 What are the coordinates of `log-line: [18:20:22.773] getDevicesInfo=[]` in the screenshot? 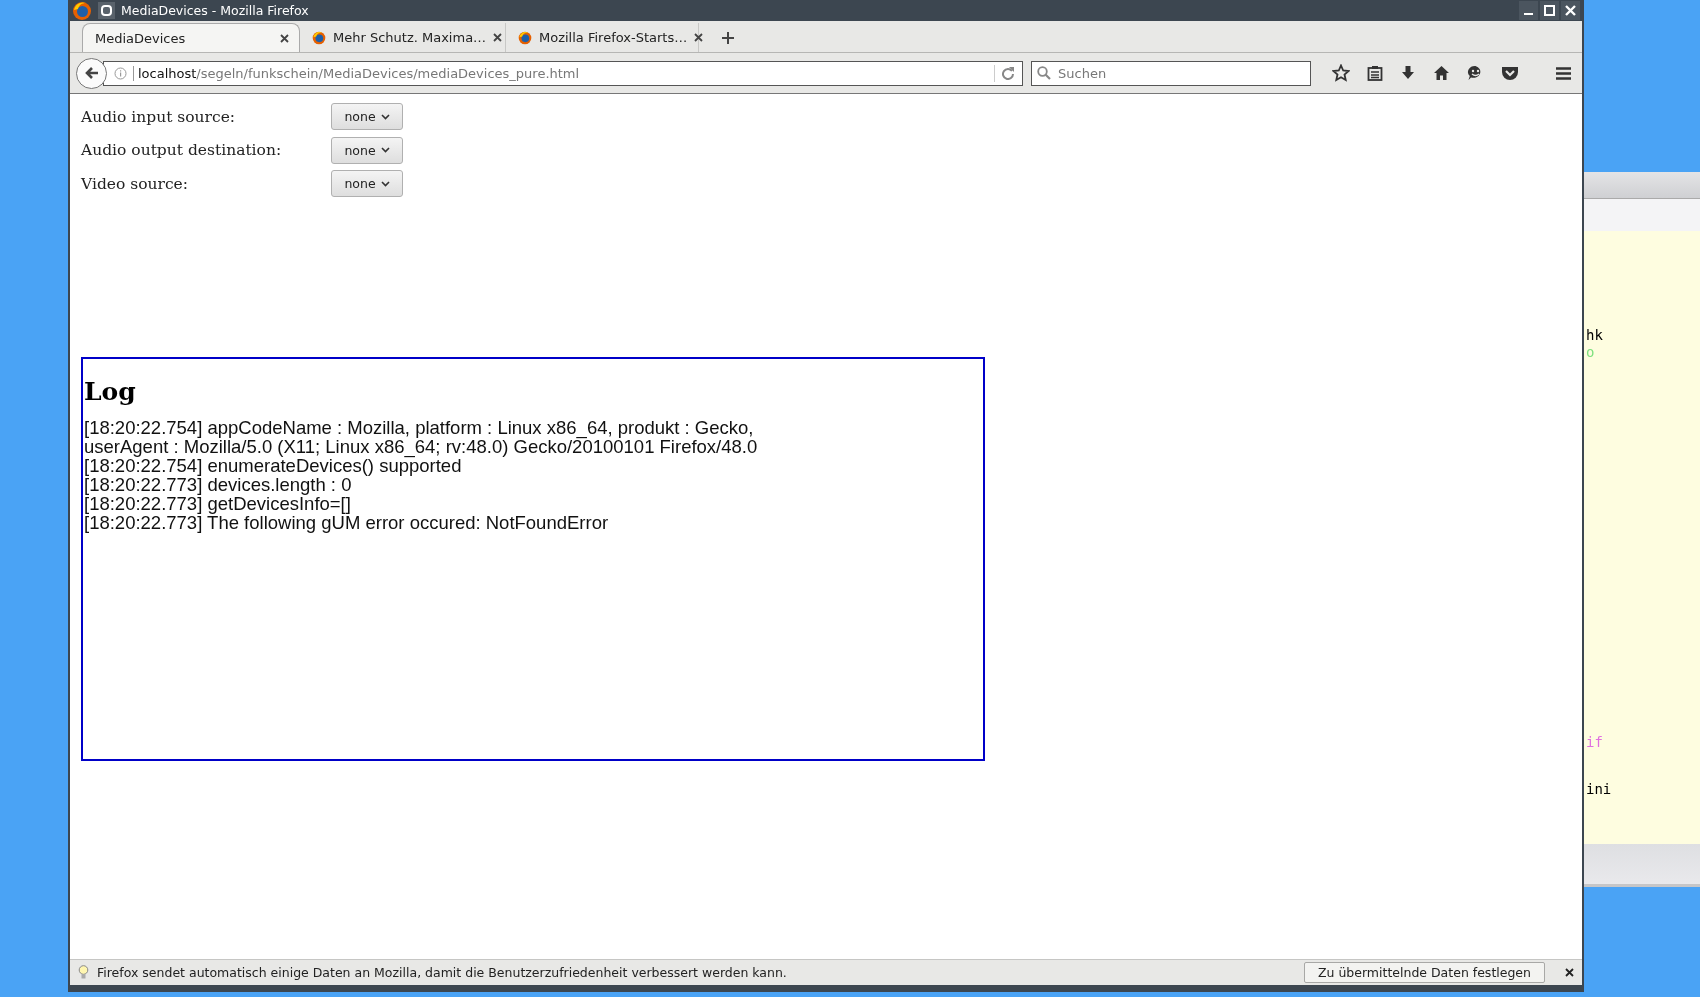 It's located at (217, 503).